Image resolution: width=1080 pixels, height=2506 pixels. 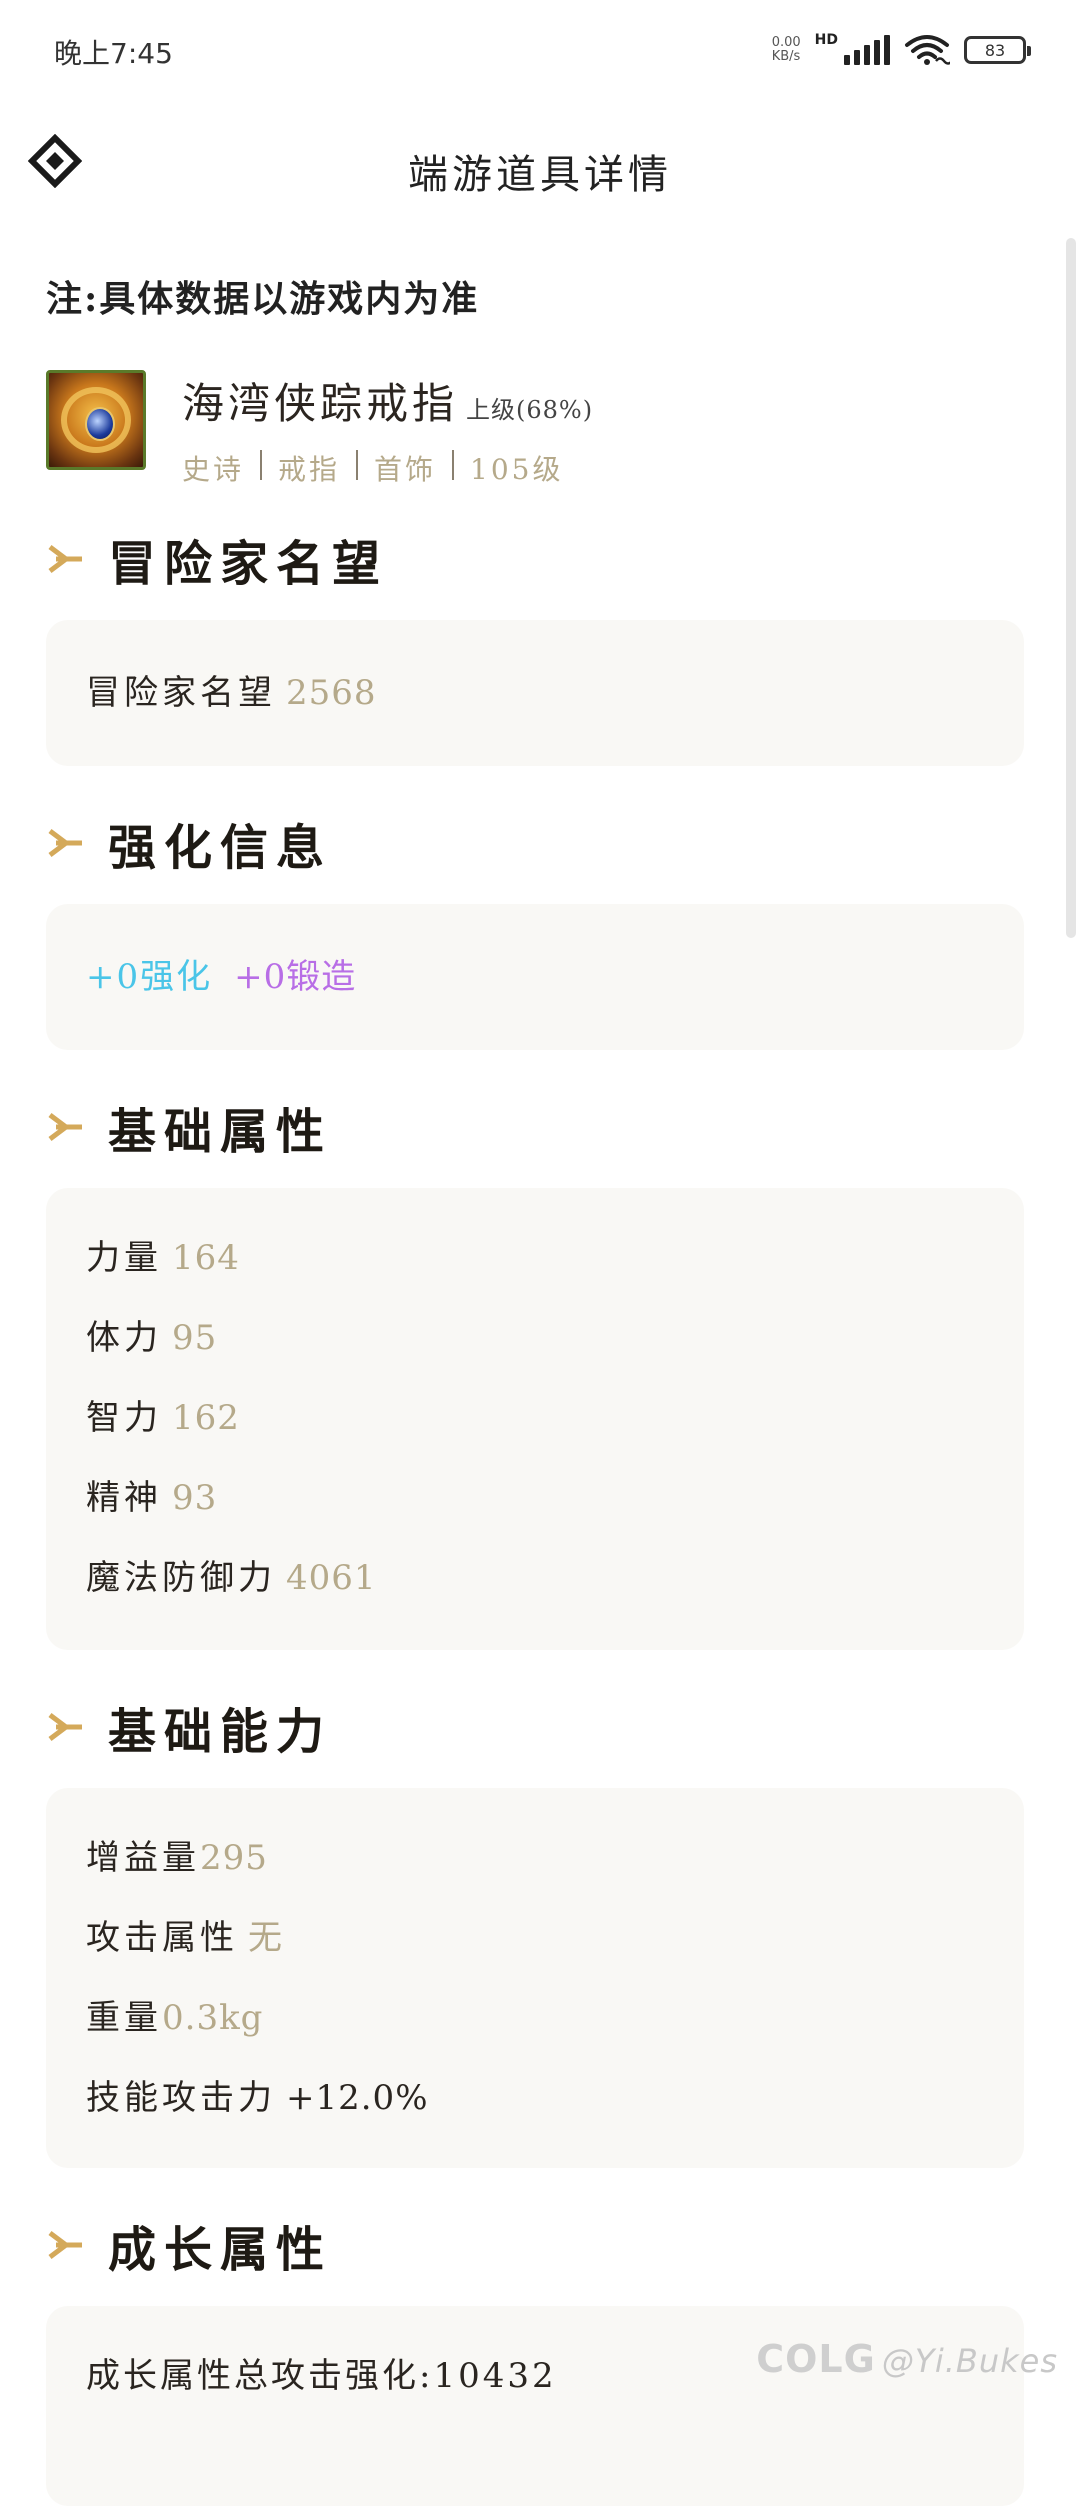 I want to click on disclaimer-note: 注:具体数据以游戏内为准, so click(x=263, y=299).